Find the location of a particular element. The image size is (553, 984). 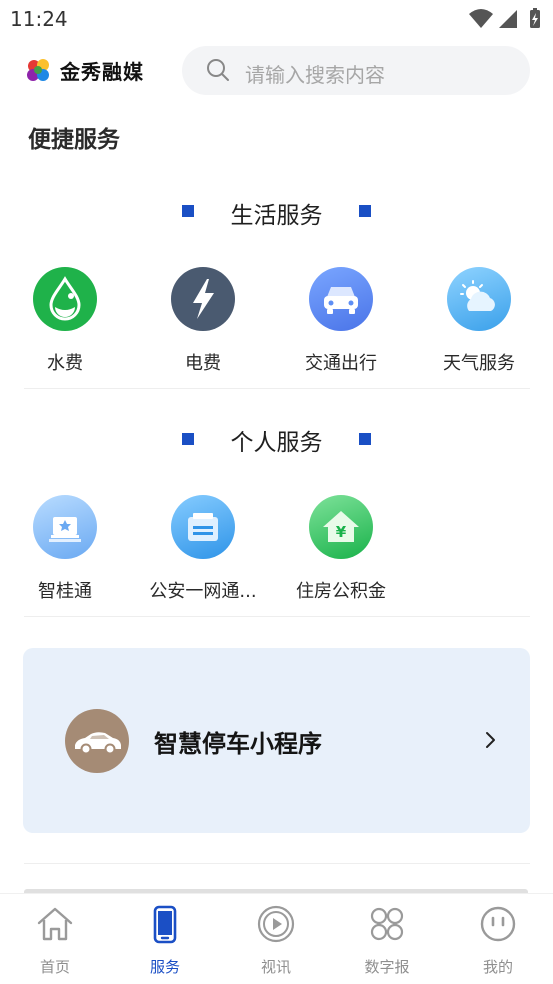

service-label: 电费 is located at coordinates (203, 363).